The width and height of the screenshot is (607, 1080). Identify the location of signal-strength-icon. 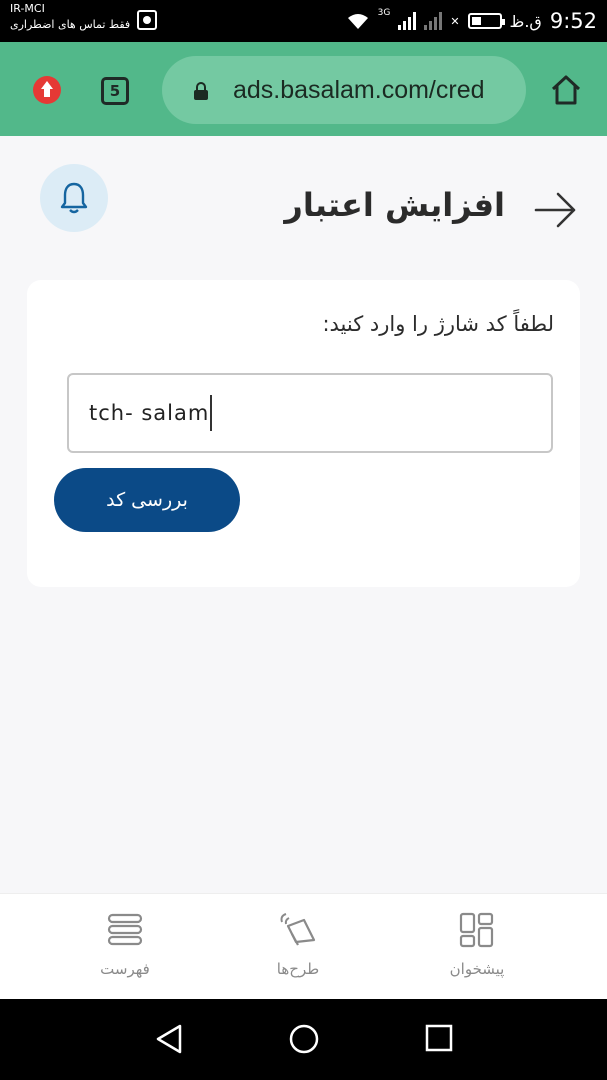
(407, 21).